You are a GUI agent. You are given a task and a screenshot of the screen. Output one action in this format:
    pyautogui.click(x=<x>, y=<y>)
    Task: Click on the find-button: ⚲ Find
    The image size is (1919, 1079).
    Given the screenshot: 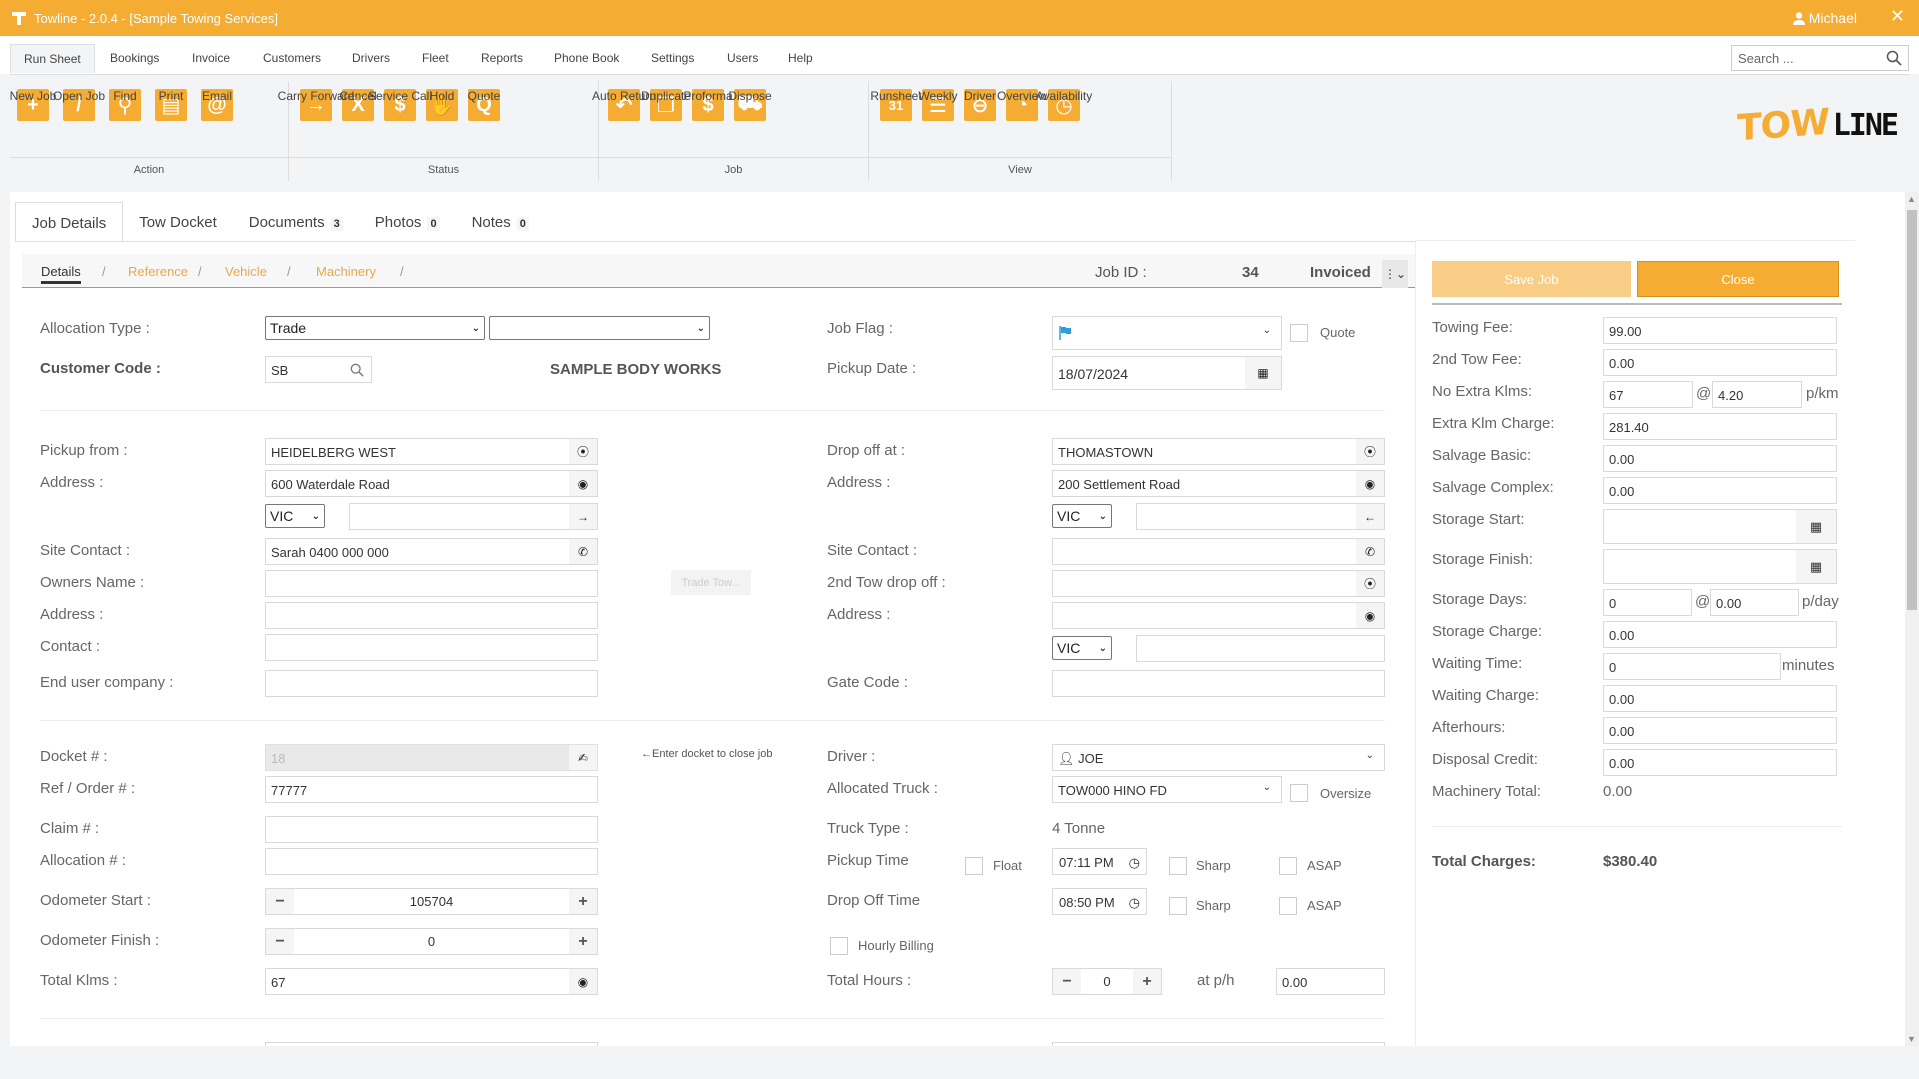 What is the action you would take?
    pyautogui.click(x=125, y=118)
    